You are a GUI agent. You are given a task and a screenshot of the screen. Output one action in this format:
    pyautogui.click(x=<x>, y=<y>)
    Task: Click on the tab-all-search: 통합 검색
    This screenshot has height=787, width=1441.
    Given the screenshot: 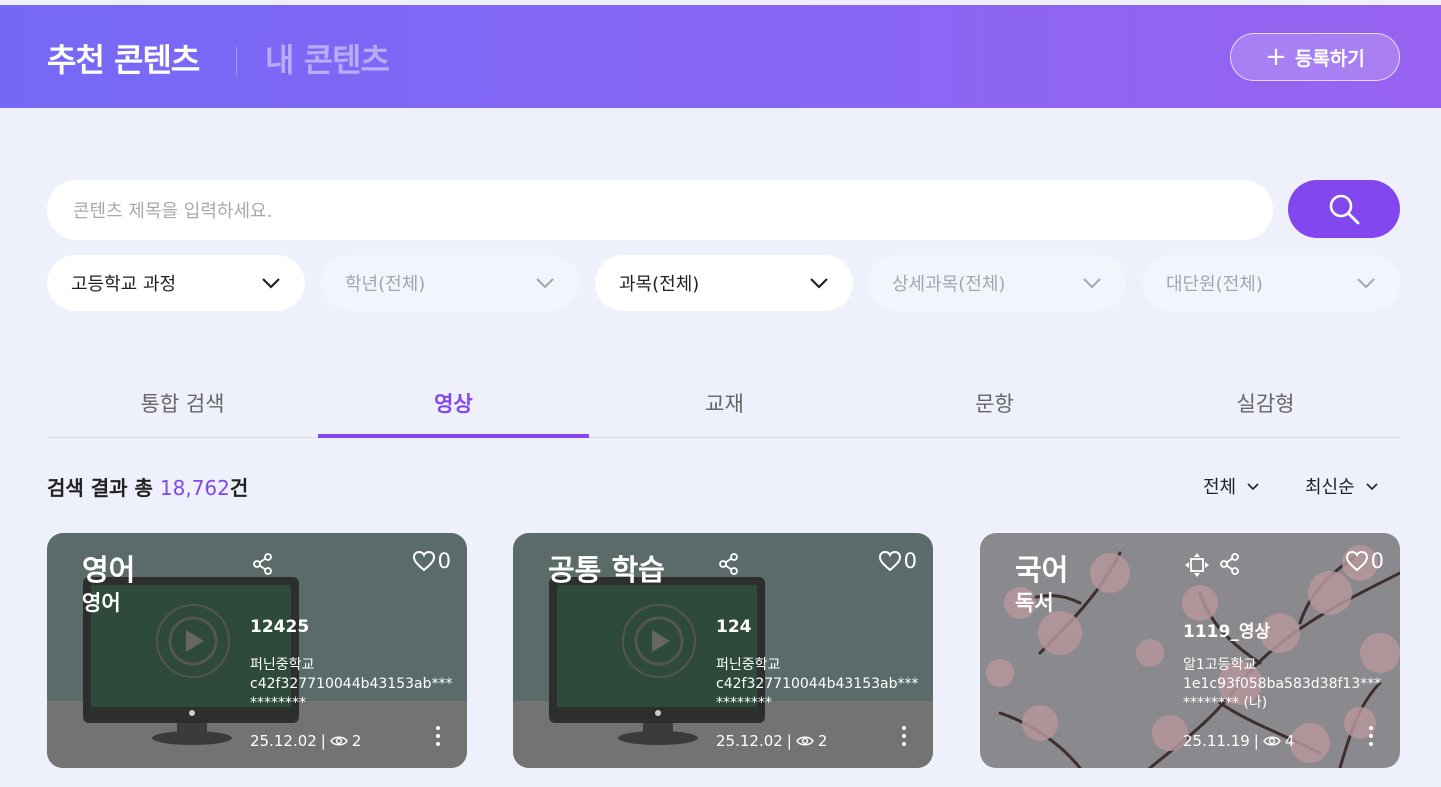 What is the action you would take?
    pyautogui.click(x=182, y=403)
    